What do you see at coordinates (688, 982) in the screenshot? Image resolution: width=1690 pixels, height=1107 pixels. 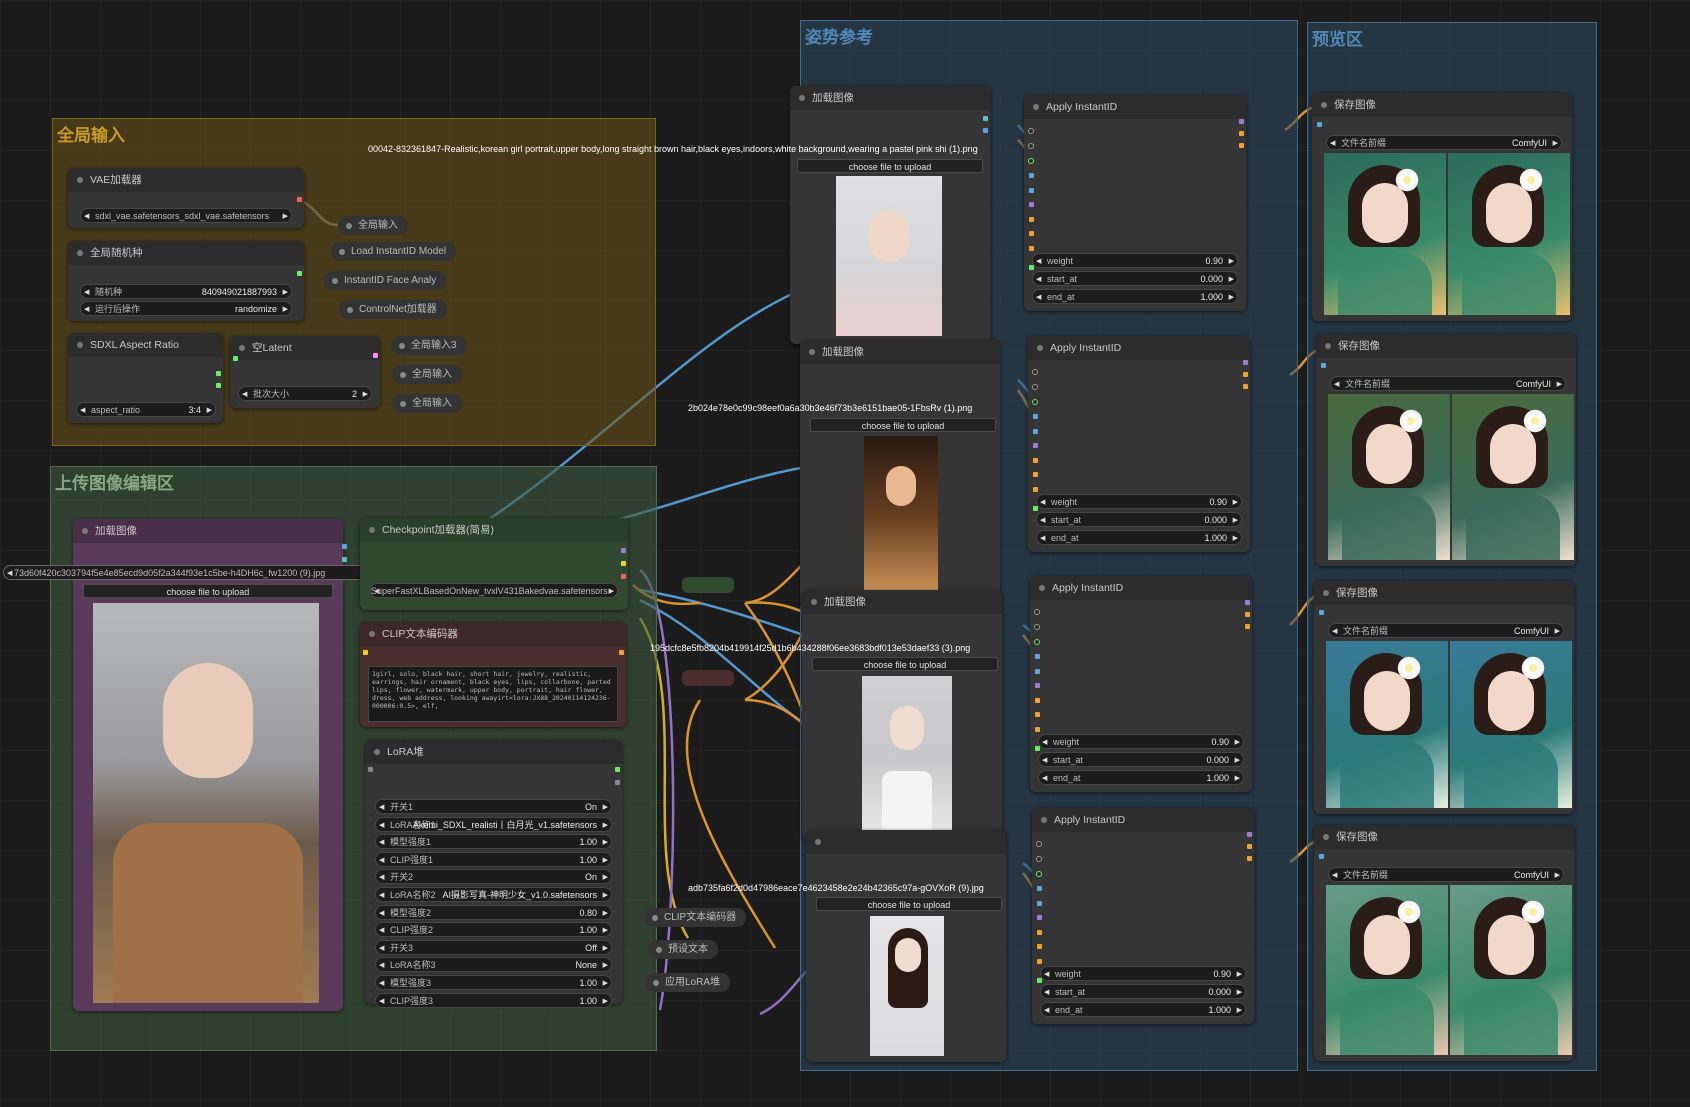 I see `apply-lora-stack-mini: 应用LoRA堆` at bounding box center [688, 982].